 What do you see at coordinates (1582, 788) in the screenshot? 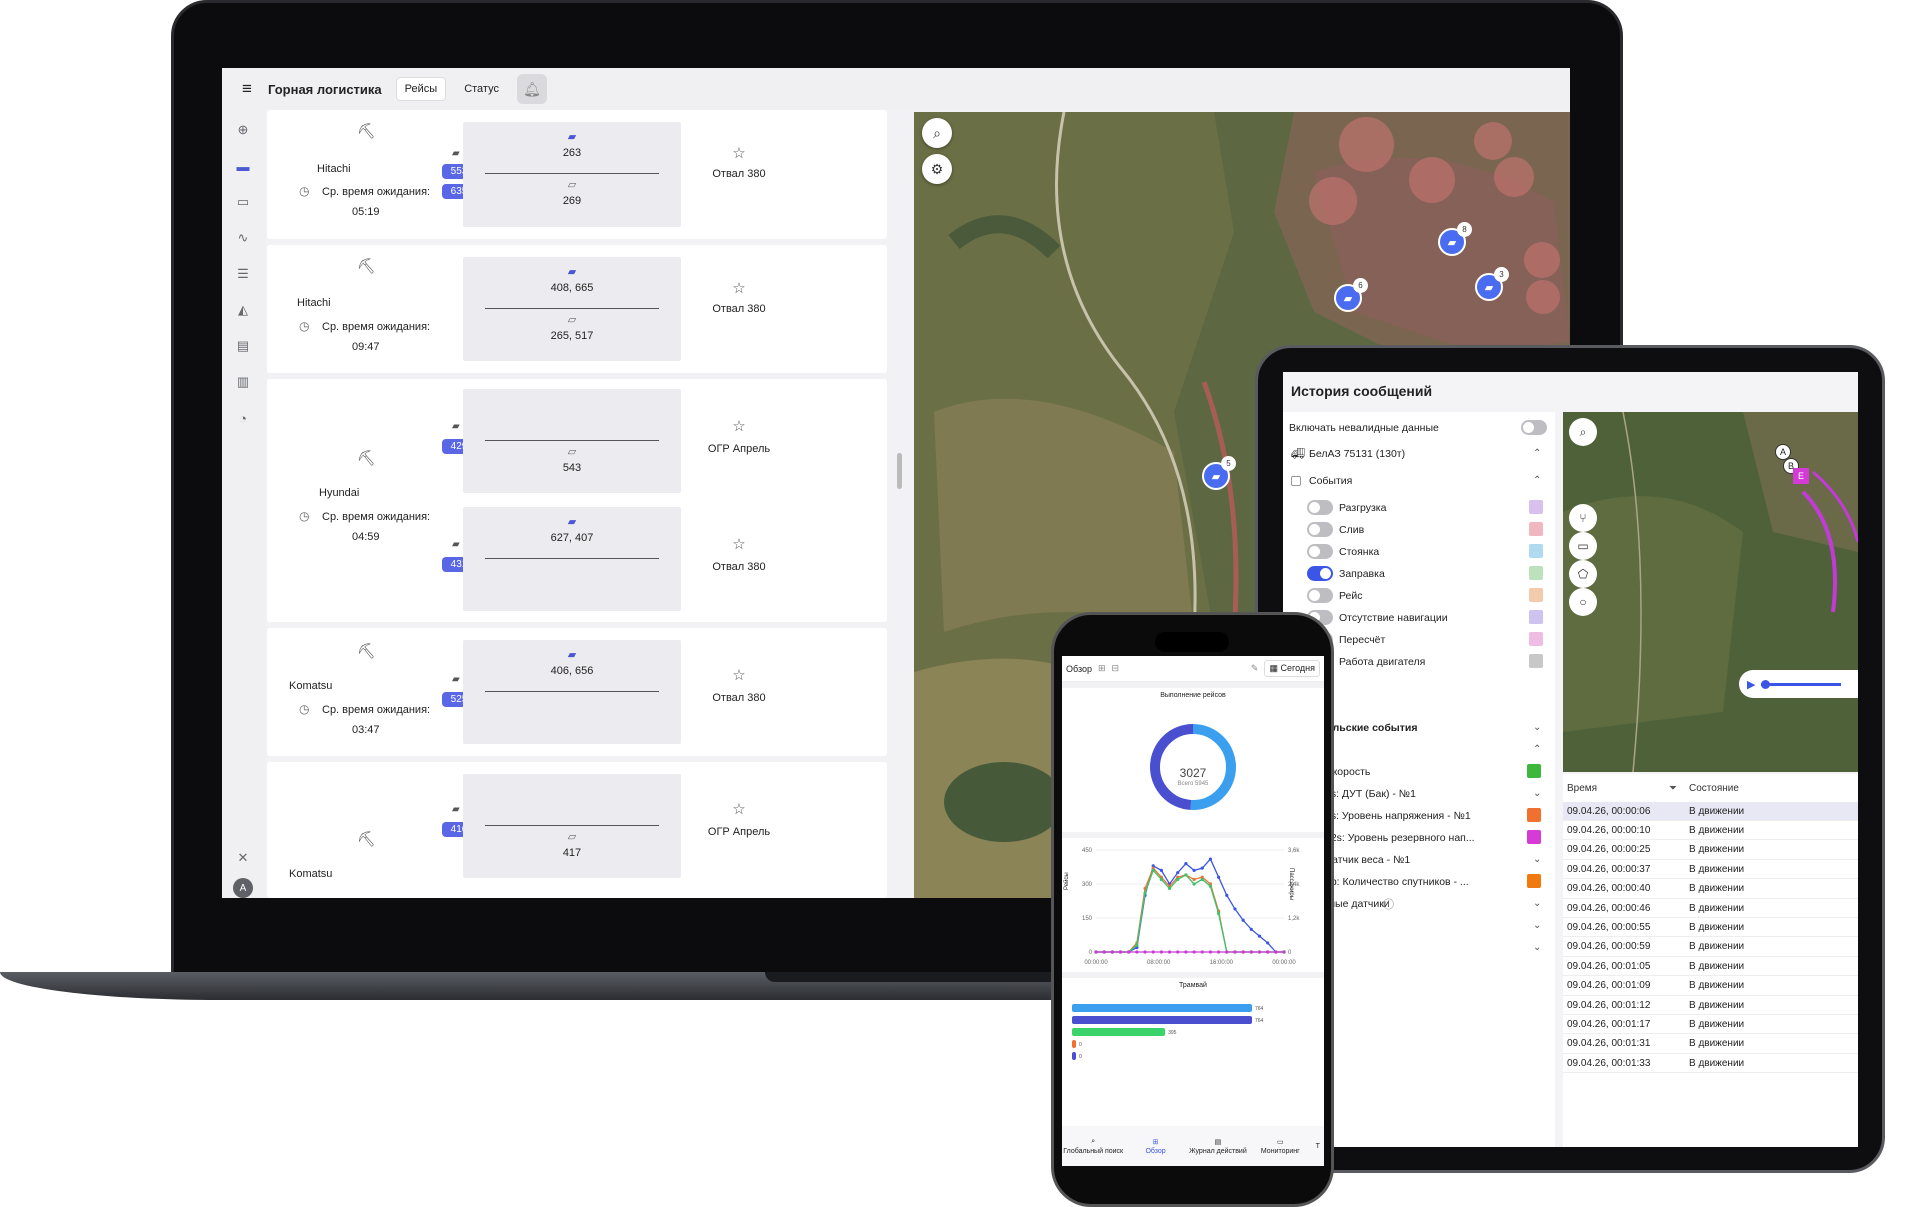
I see `column-header-time: Время` at bounding box center [1582, 788].